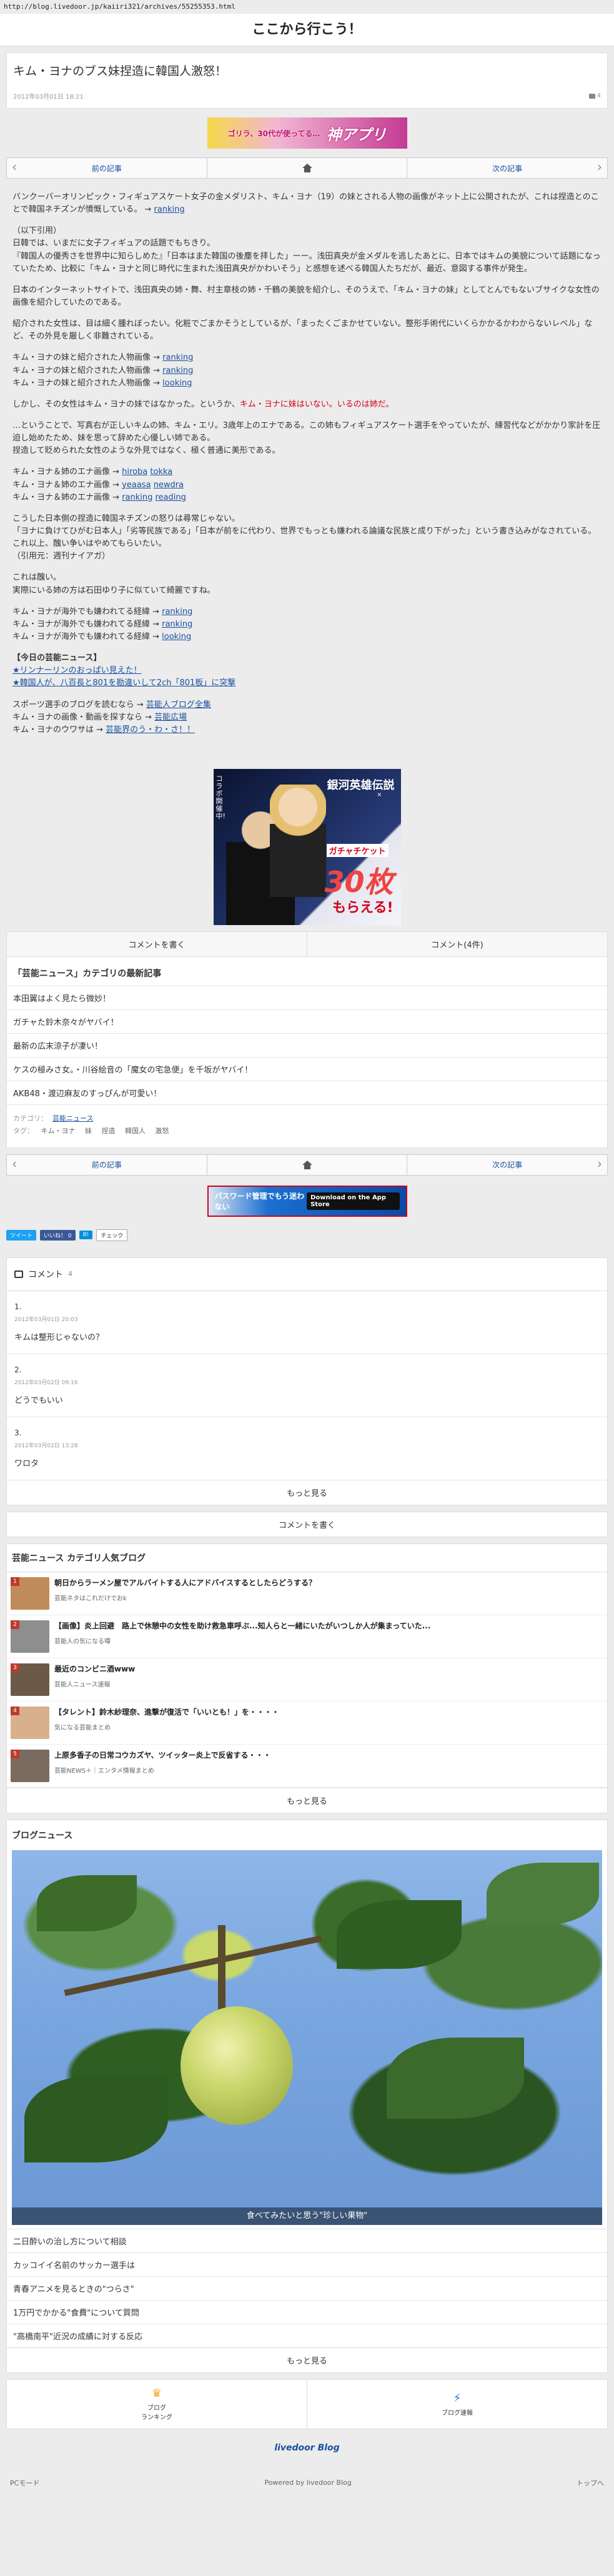 This screenshot has height=2576, width=614. Describe the element at coordinates (457, 943) in the screenshot. I see `view-comments-button: コメント(4件)` at that location.